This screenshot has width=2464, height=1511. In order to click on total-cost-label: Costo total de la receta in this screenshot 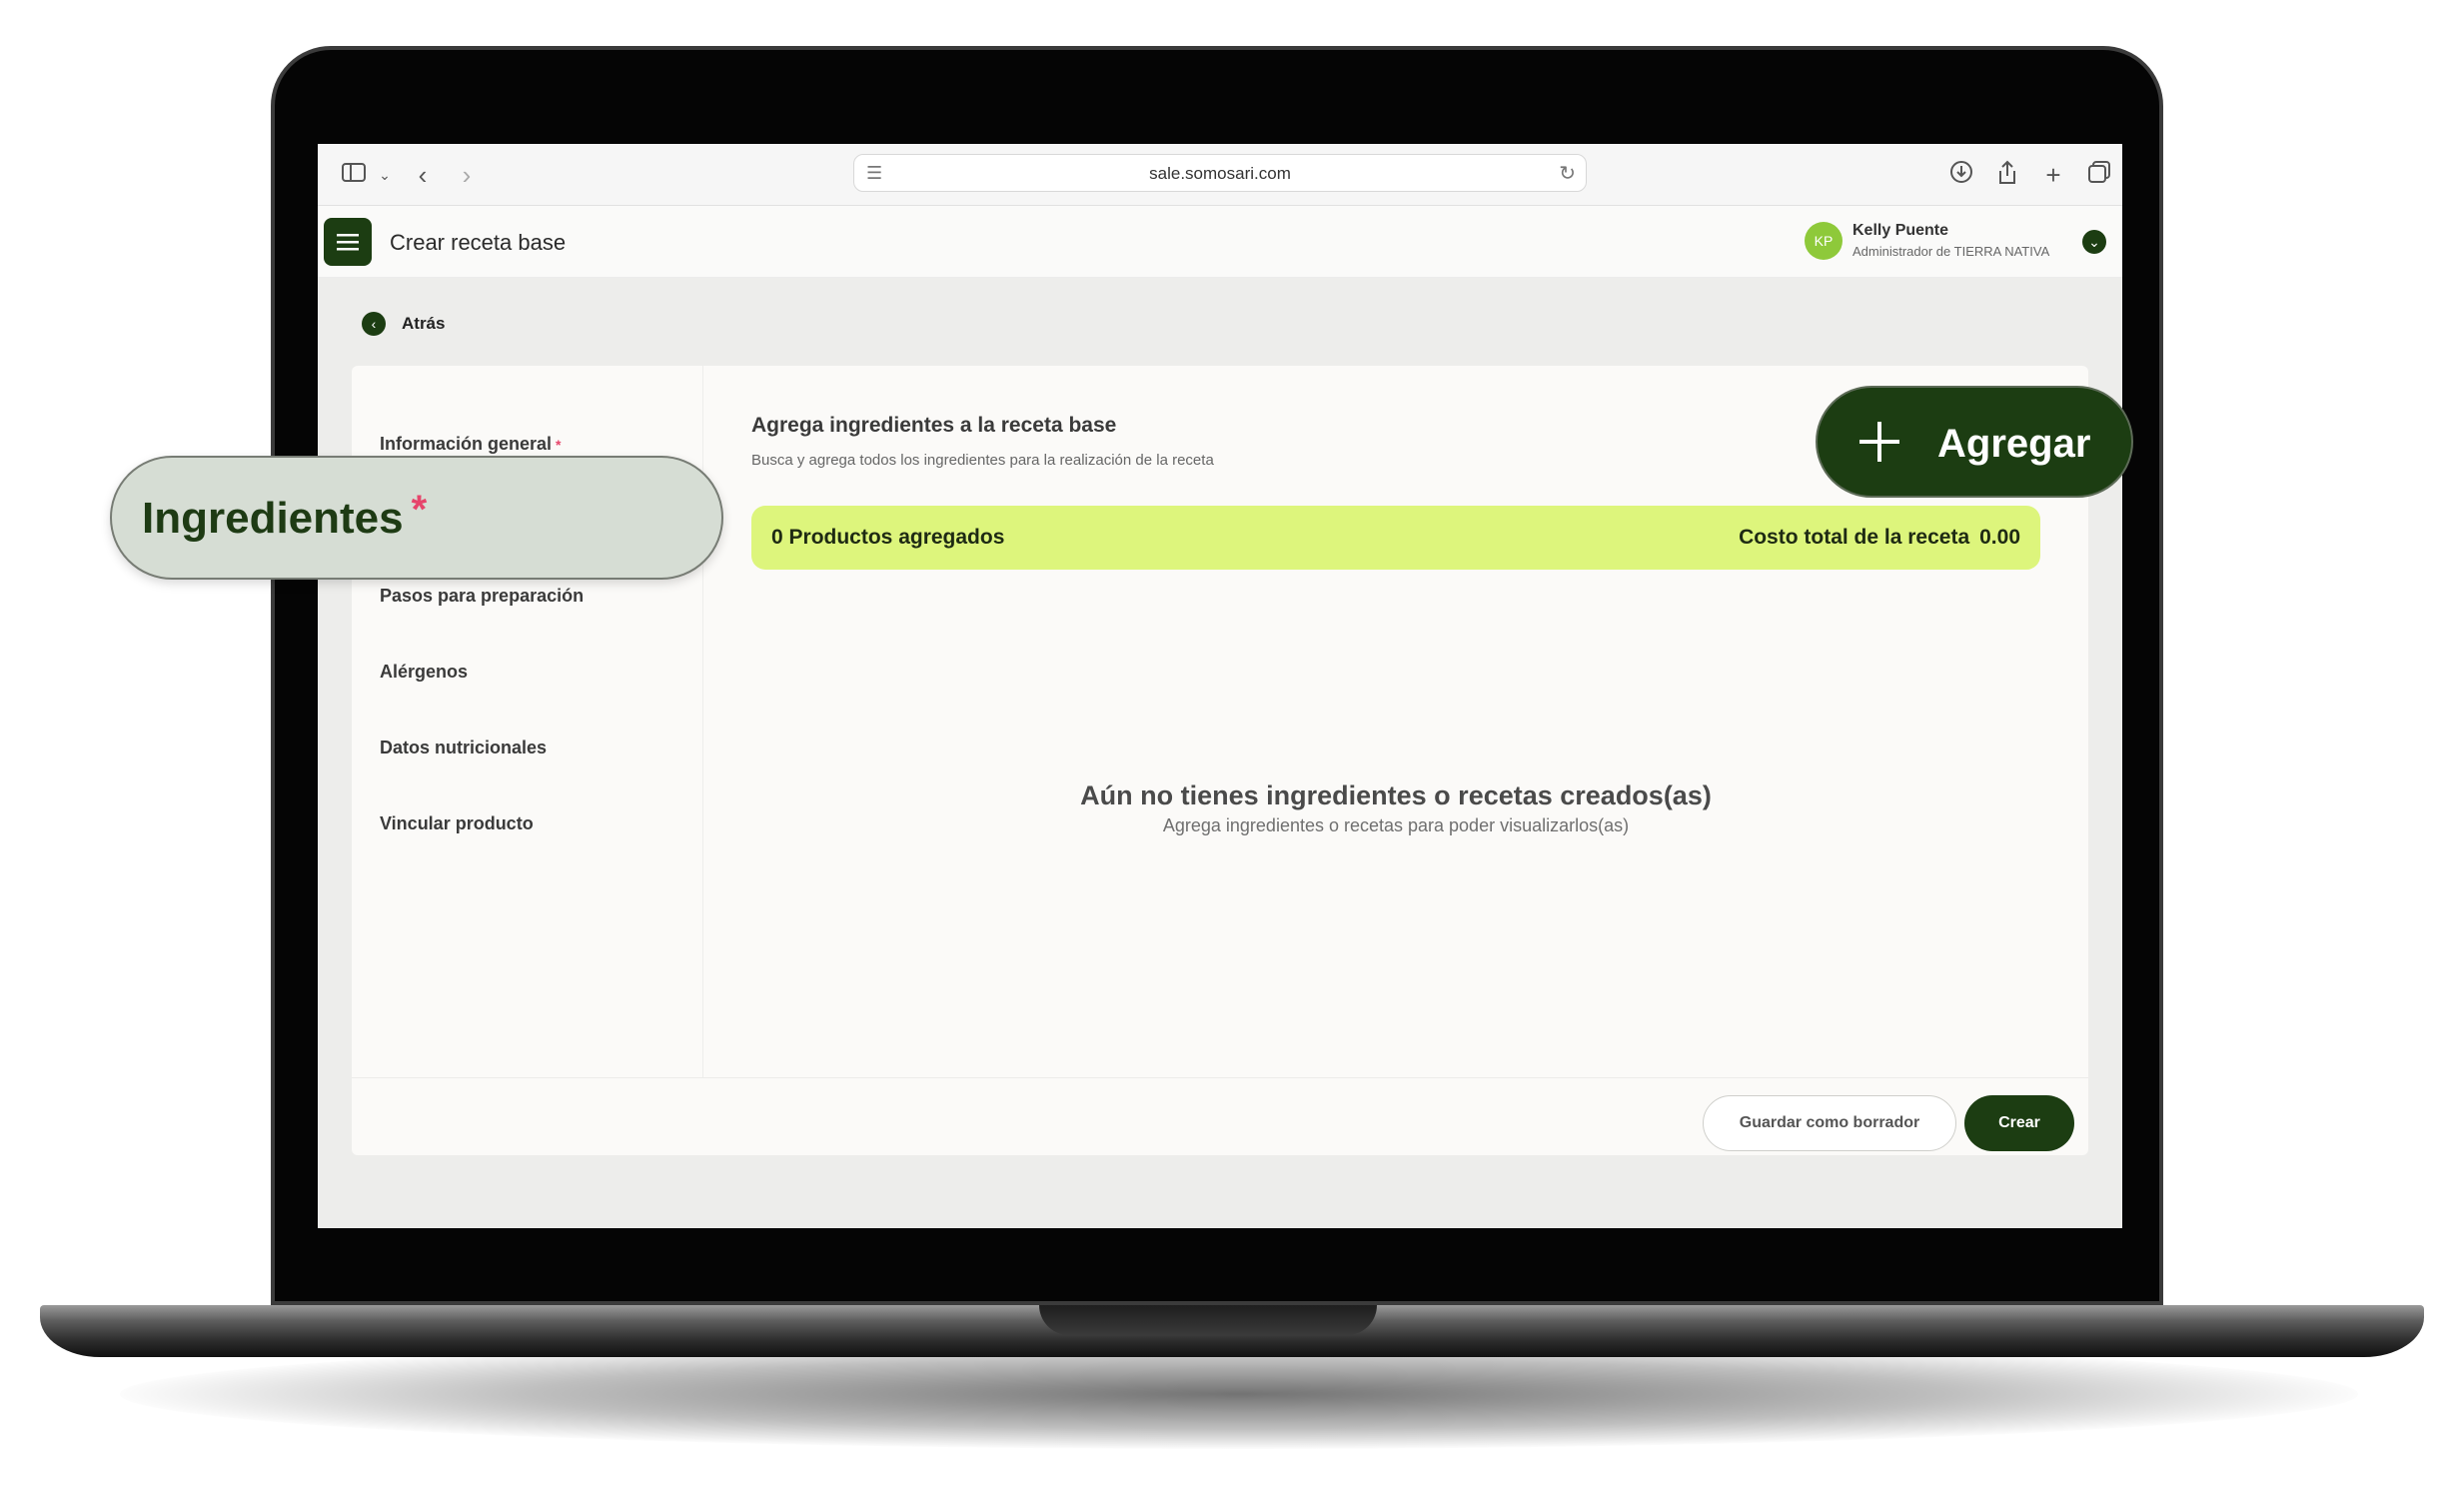, I will do `click(1854, 537)`.